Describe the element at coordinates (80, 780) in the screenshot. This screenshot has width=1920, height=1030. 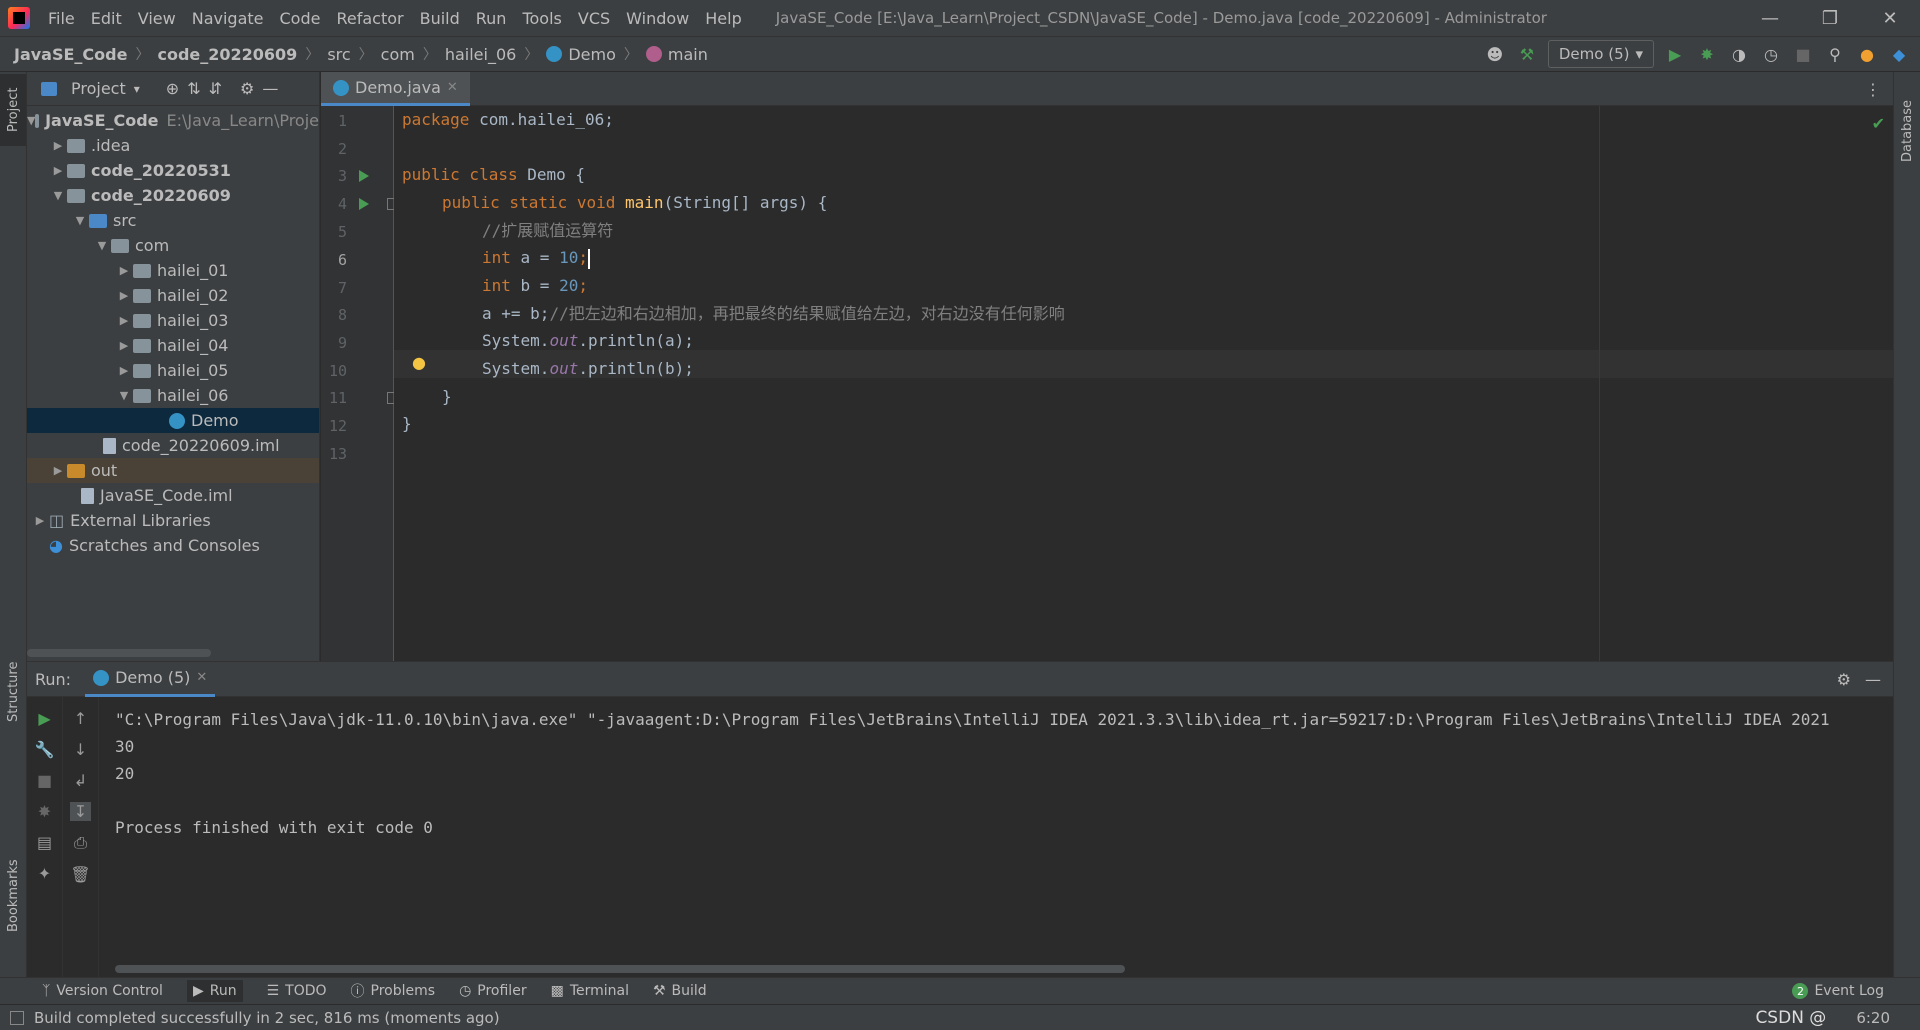
I see `soft-wrap-icon: ↲` at that location.